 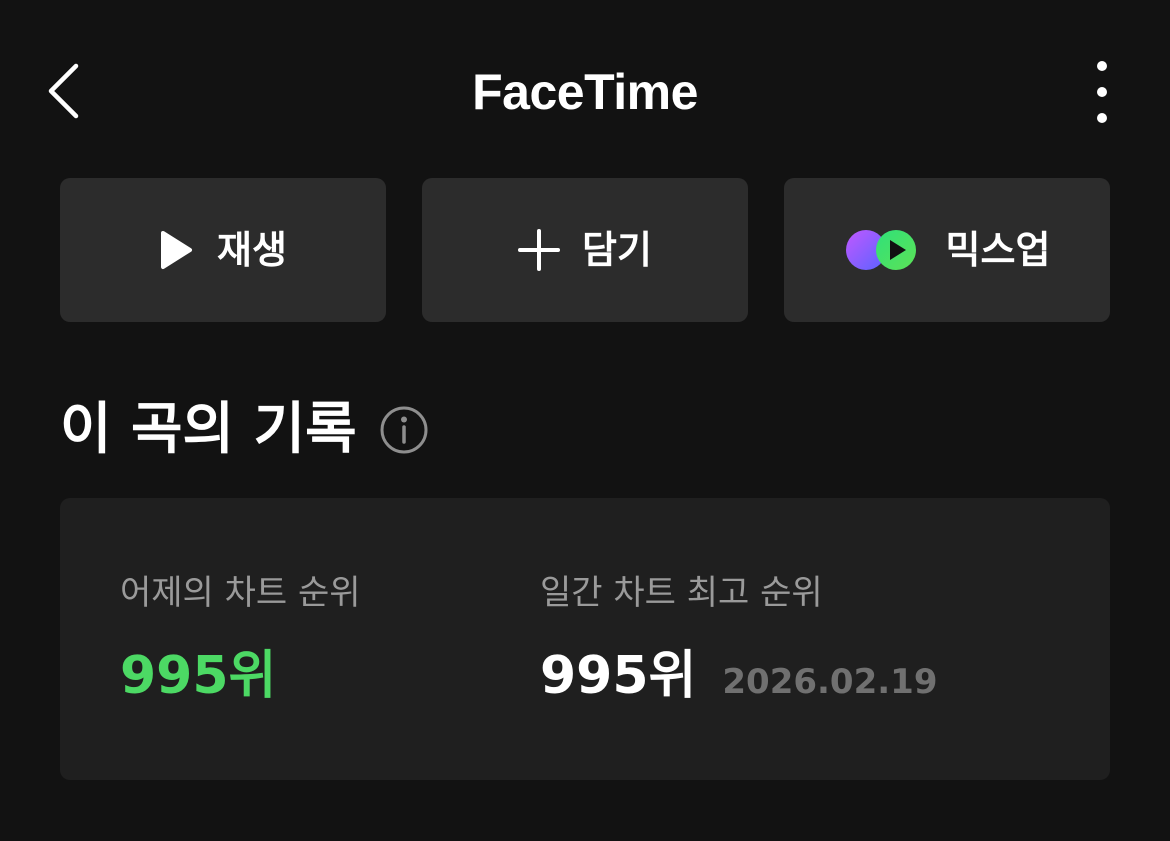 I want to click on more-vertical-icon, so click(x=1102, y=92).